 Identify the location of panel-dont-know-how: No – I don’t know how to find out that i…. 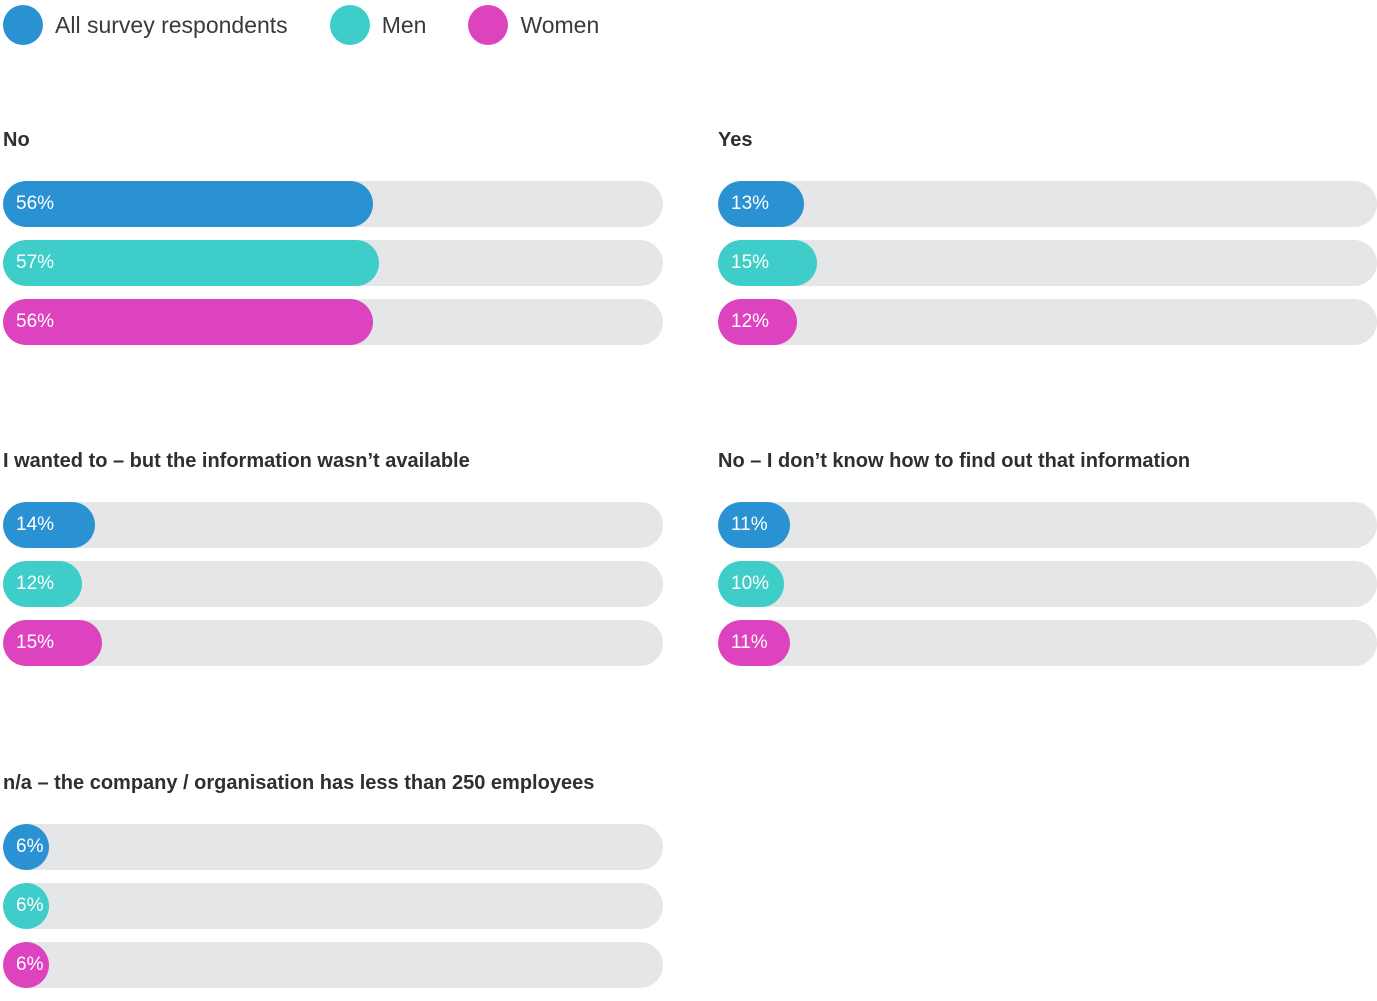
(1047, 557).